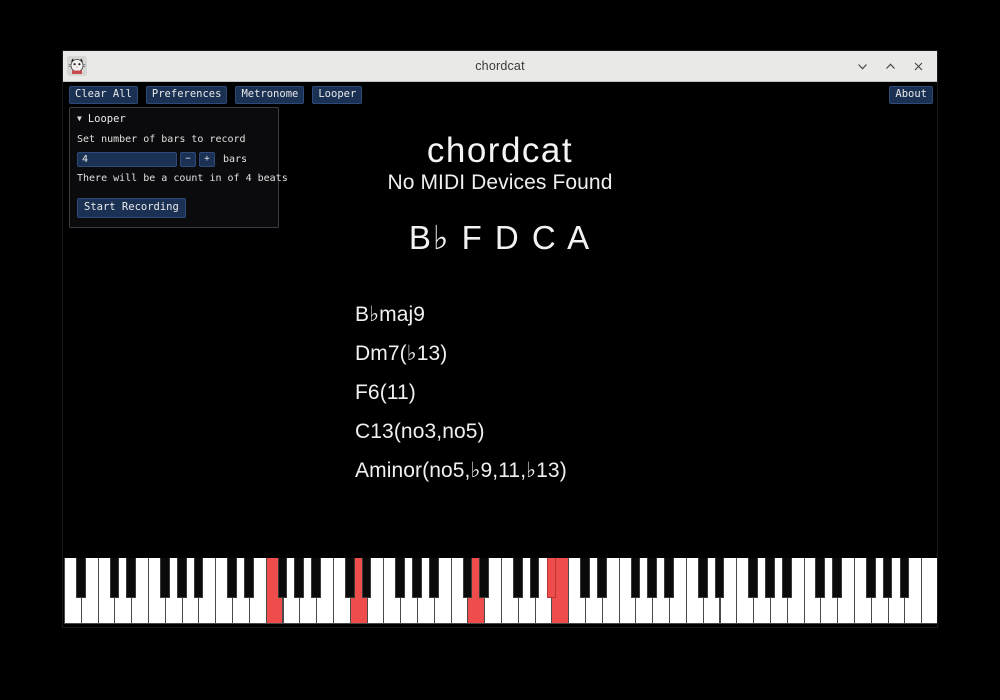  I want to click on chord-suggestion: Dm7(♭13), so click(401, 353).